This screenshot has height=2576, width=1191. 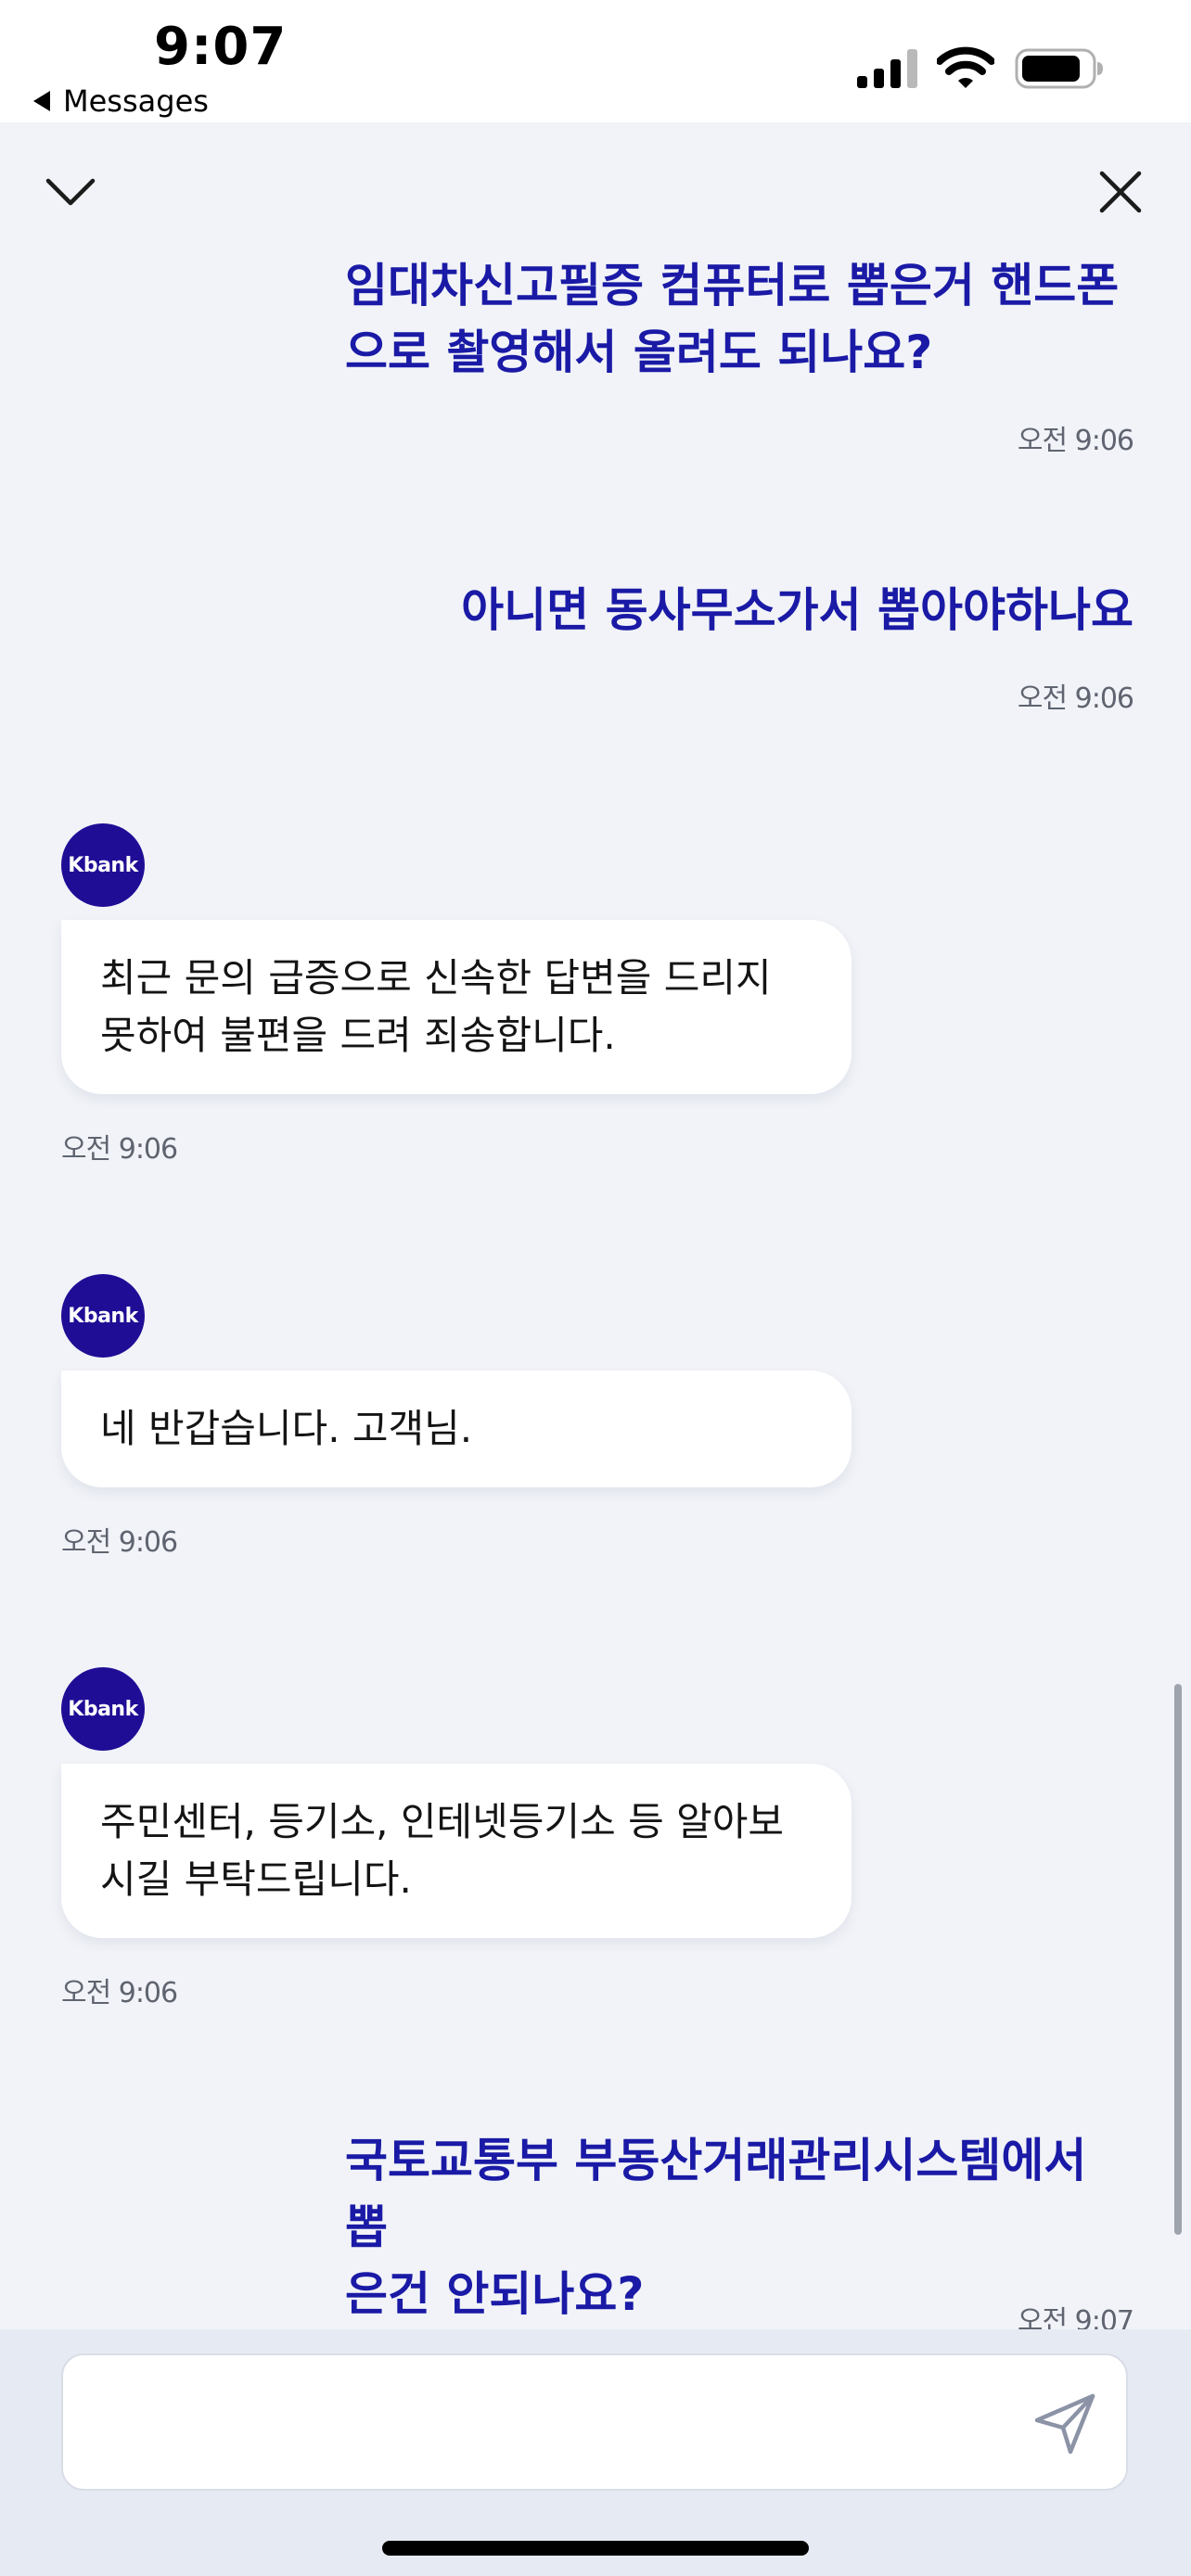 I want to click on home-indicator, so click(x=595, y=2548).